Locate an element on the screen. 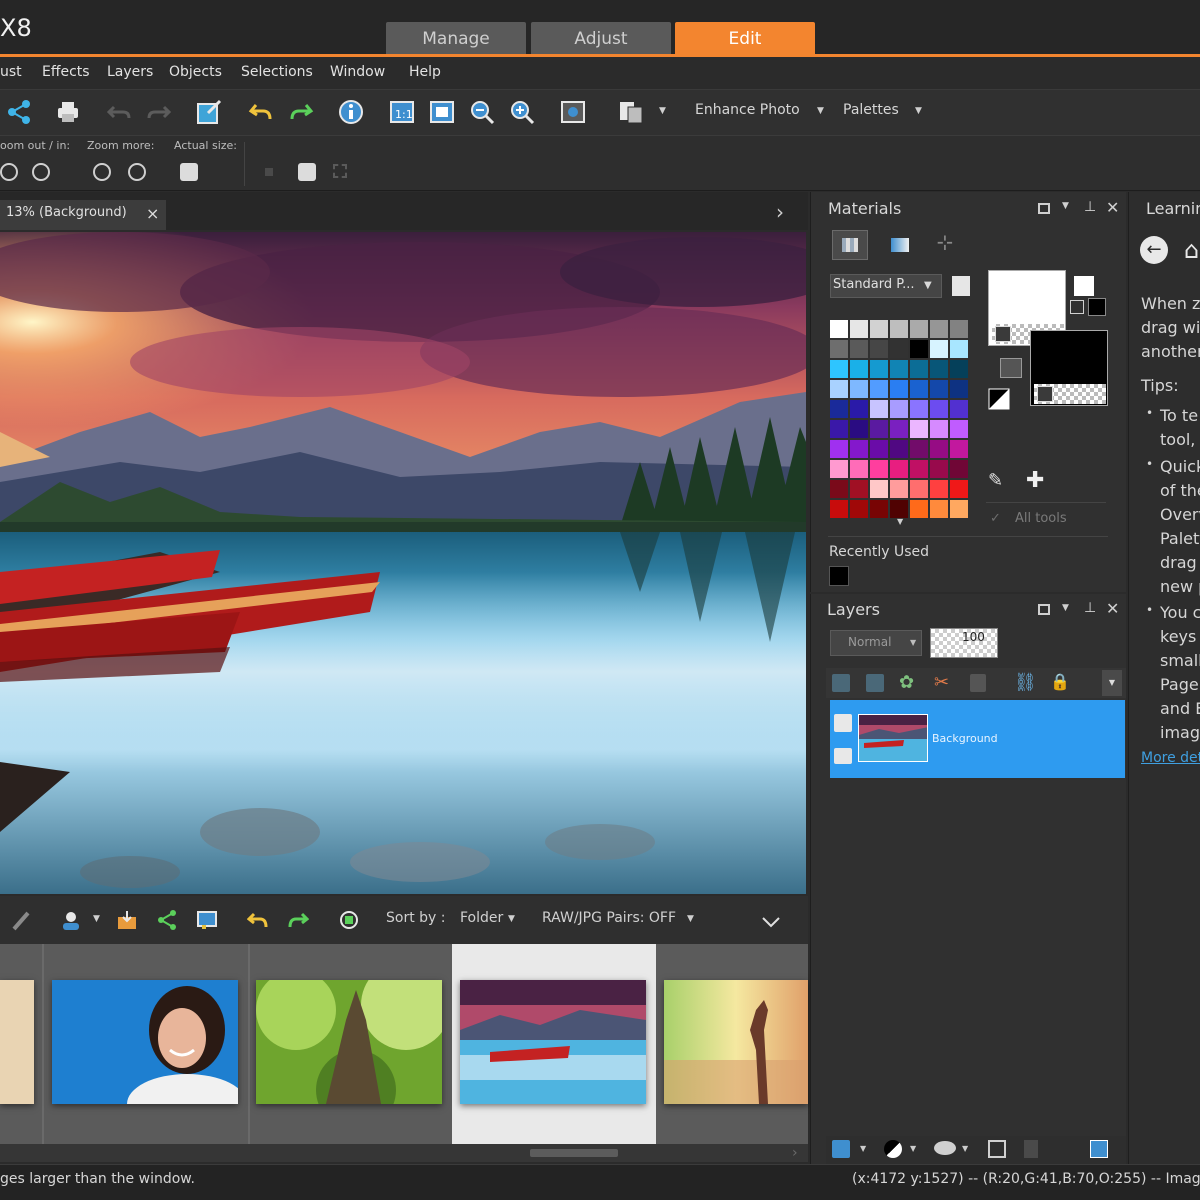 The width and height of the screenshot is (1200, 1200). fit-option-button is located at coordinates (307, 172).